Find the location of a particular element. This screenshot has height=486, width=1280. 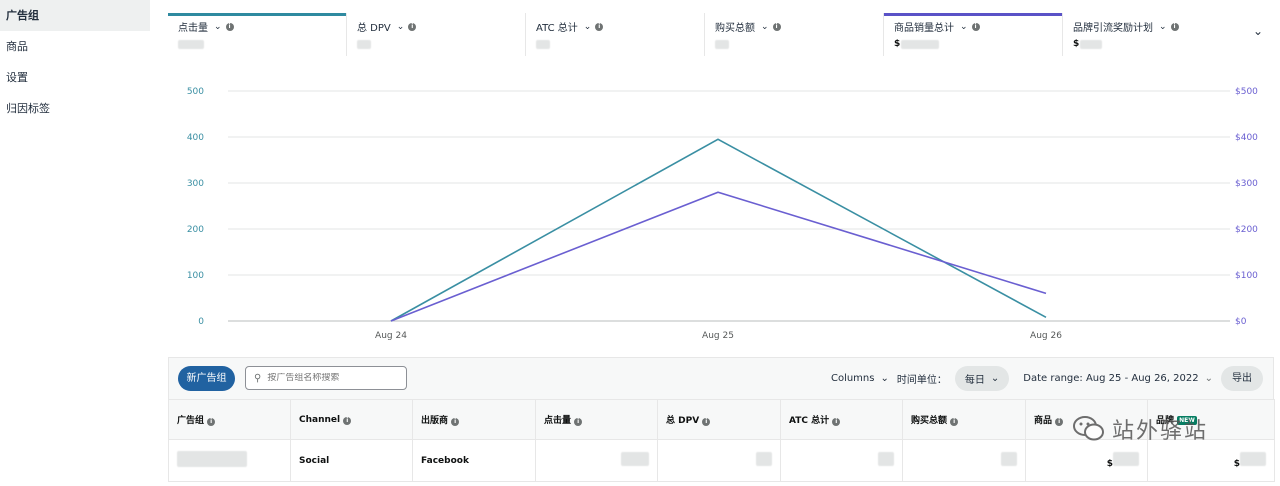

y-right-tick-label: $500 is located at coordinates (1246, 92).